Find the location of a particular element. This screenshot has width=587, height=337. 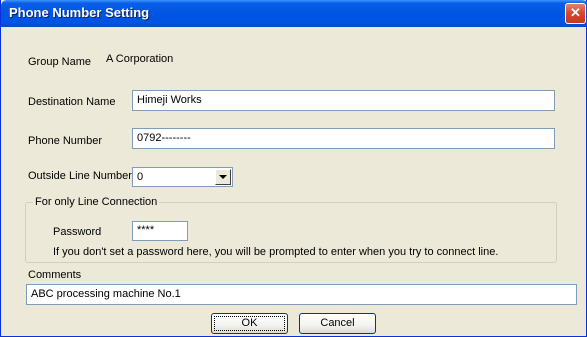

comments-input: ABC processing machine No.1 is located at coordinates (301, 294).